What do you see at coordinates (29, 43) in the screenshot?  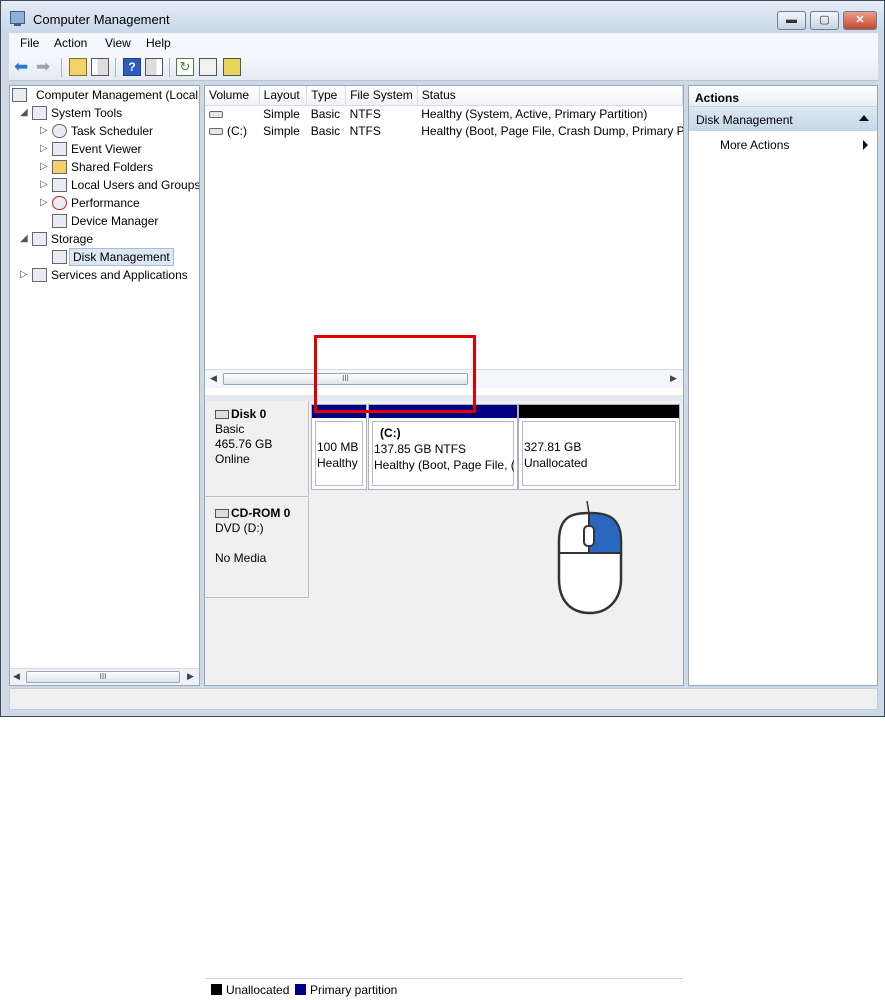 I see `menu-file: File` at bounding box center [29, 43].